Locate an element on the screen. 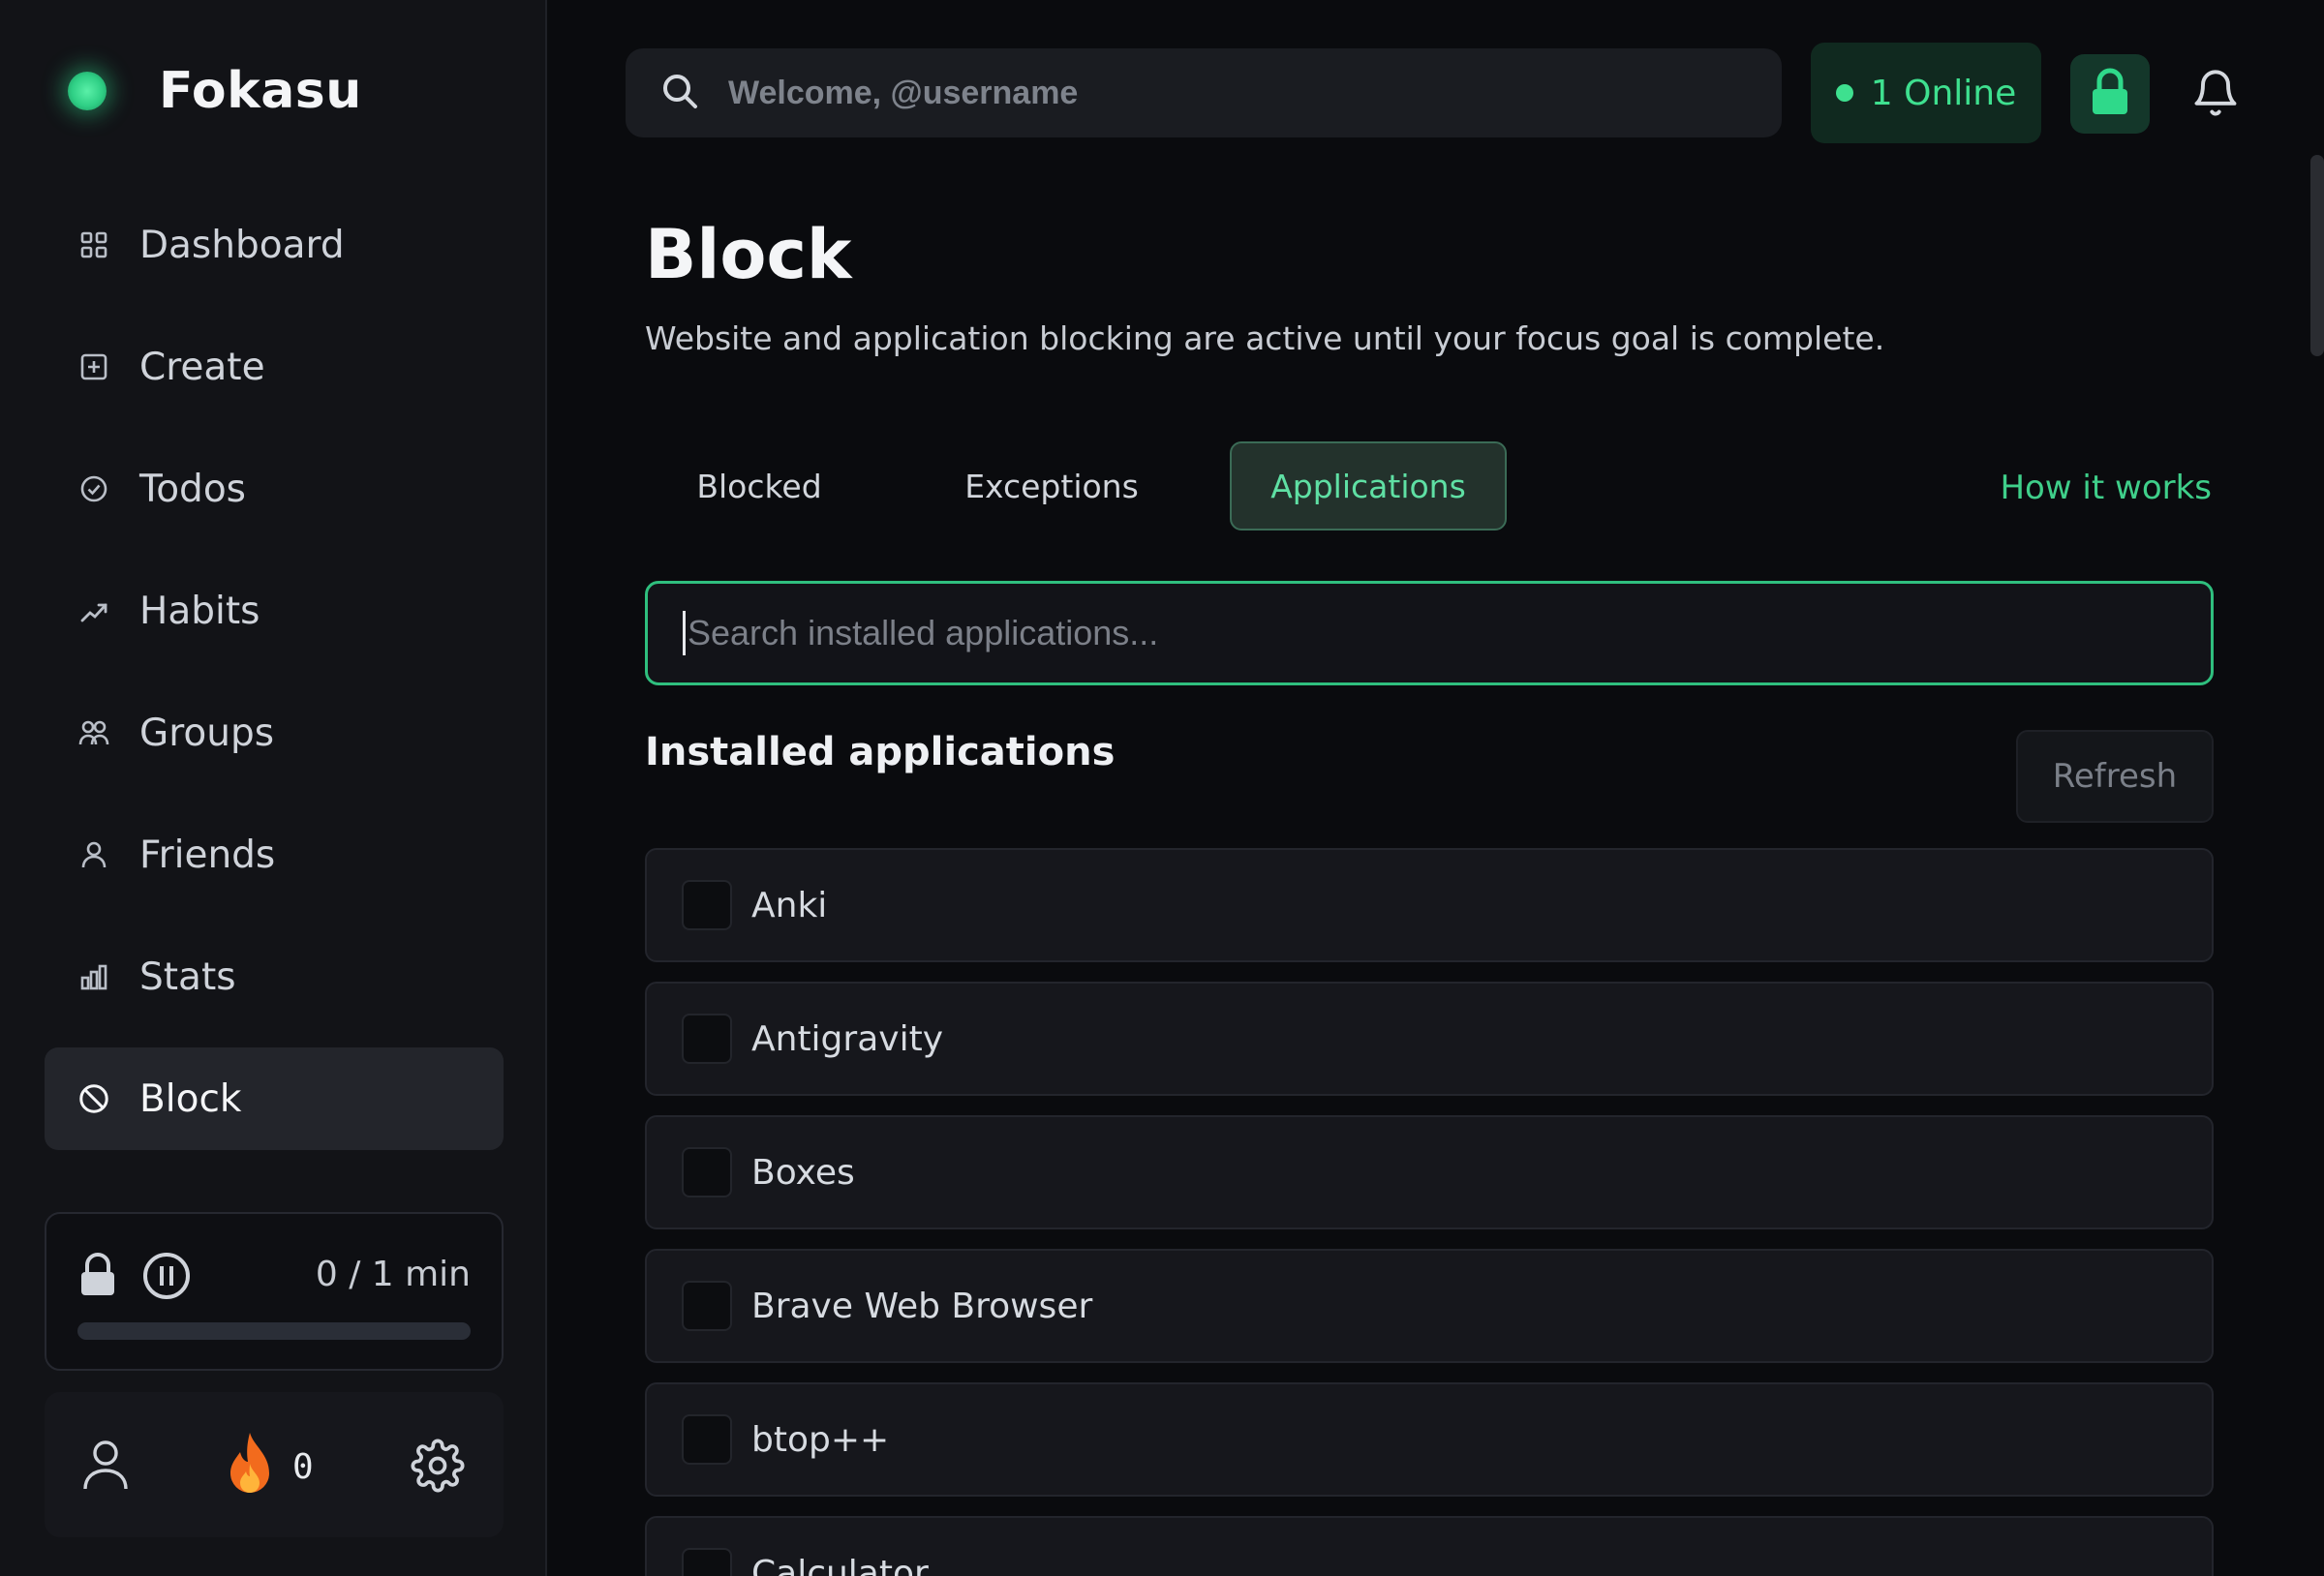  list-item: Boxes is located at coordinates (1430, 1172).